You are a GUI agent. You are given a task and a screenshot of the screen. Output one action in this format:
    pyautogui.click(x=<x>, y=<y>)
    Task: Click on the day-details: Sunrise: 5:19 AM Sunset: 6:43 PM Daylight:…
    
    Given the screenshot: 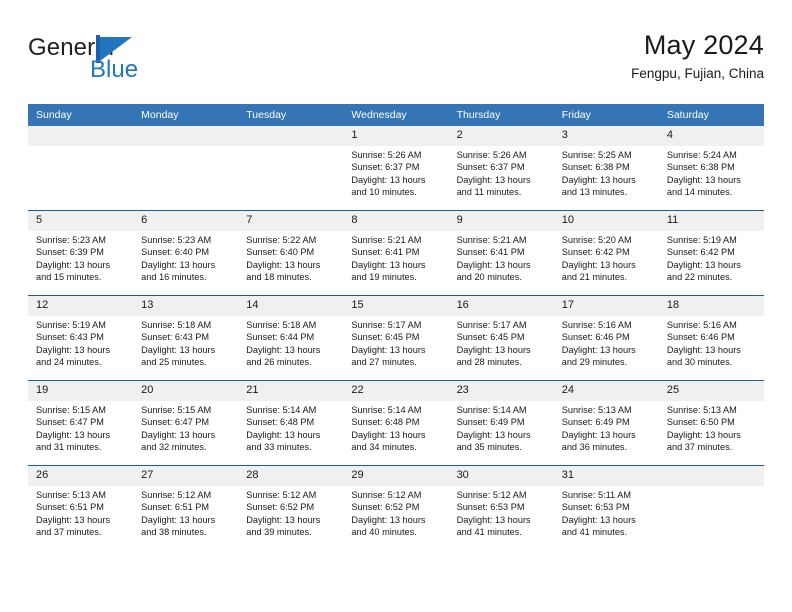 What is the action you would take?
    pyautogui.click(x=80, y=342)
    